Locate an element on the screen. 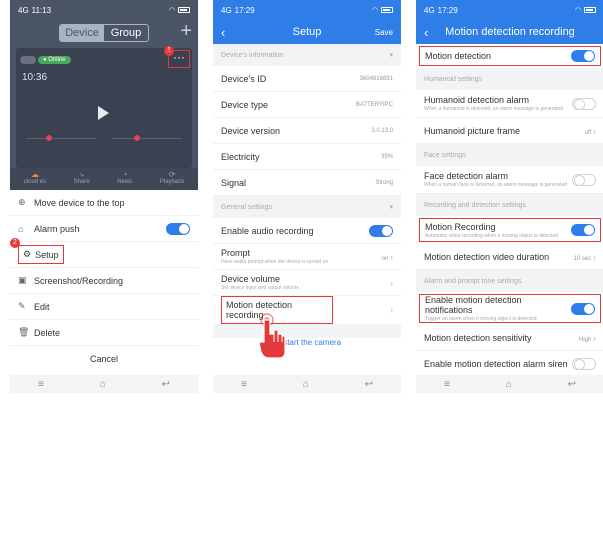 The image size is (603, 539). tab-group: Group is located at coordinates (126, 33).